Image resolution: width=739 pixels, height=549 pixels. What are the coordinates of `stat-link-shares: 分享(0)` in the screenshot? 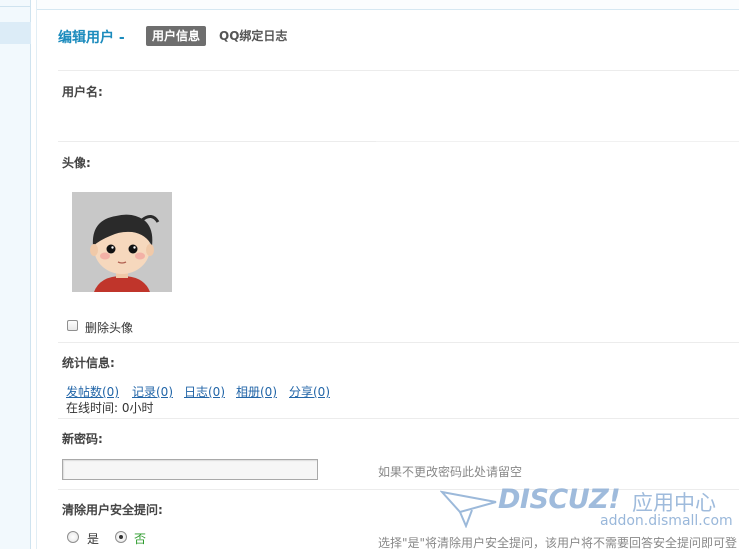 It's located at (309, 391).